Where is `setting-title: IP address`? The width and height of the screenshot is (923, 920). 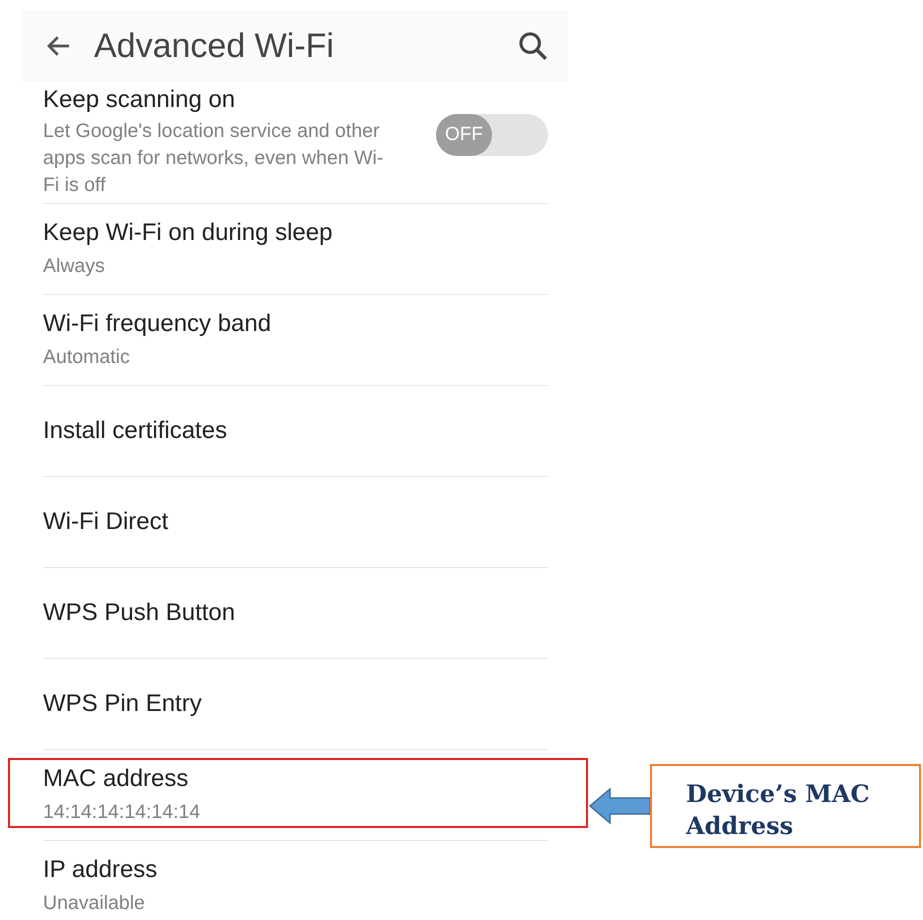
setting-title: IP address is located at coordinates (100, 870).